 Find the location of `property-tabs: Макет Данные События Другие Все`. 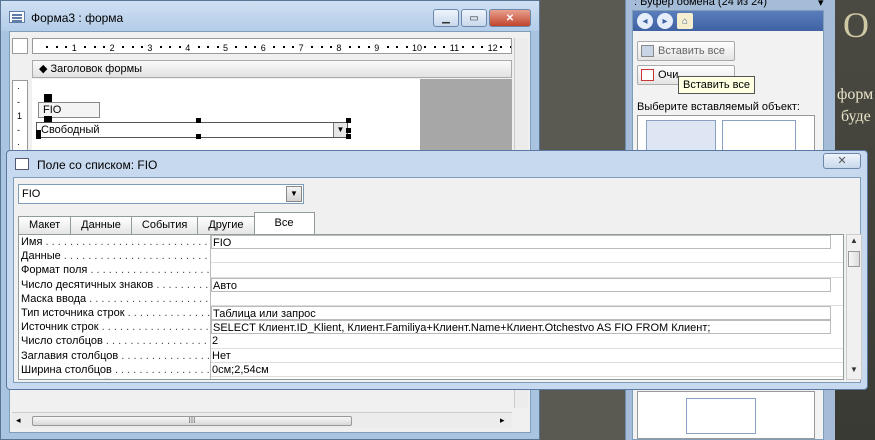

property-tabs: Макет Данные События Другие Все is located at coordinates (166, 223).